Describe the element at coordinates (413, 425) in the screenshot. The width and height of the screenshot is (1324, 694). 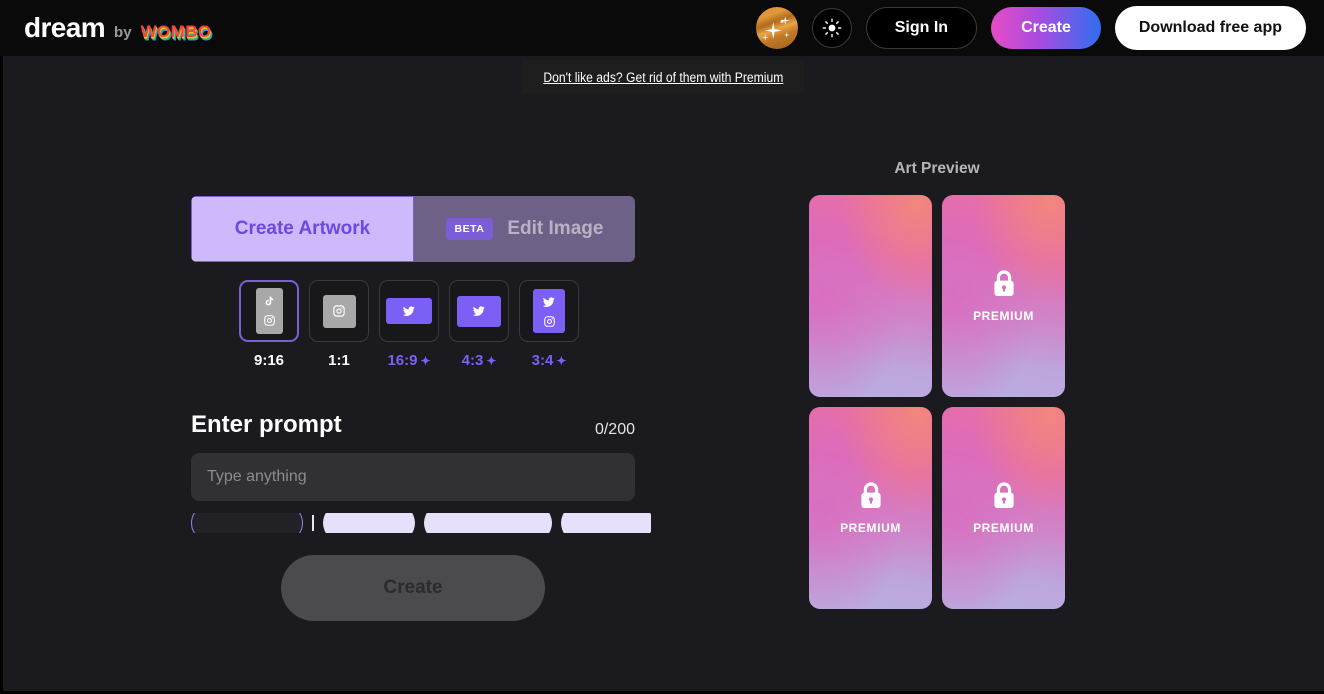
I see `prompt-header: Enter prompt 0/200` at that location.